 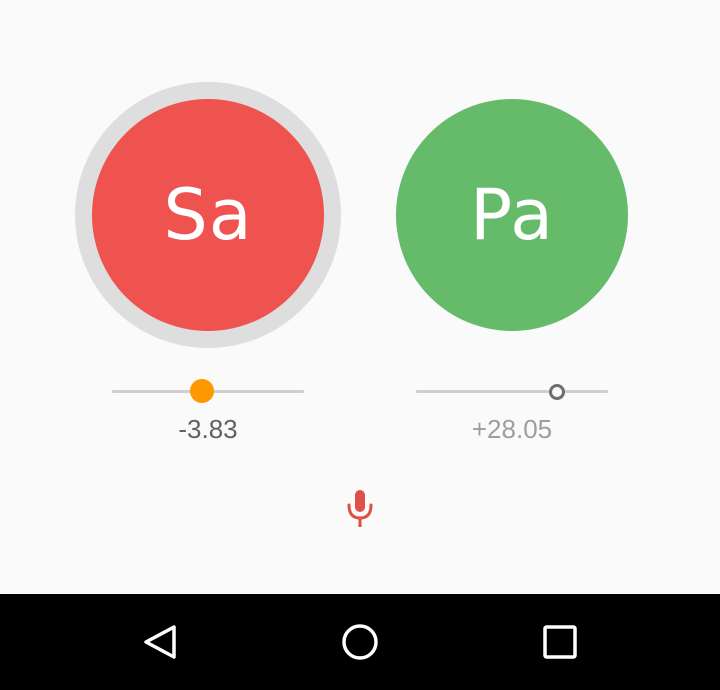 I want to click on microphone-icon, so click(x=360, y=508).